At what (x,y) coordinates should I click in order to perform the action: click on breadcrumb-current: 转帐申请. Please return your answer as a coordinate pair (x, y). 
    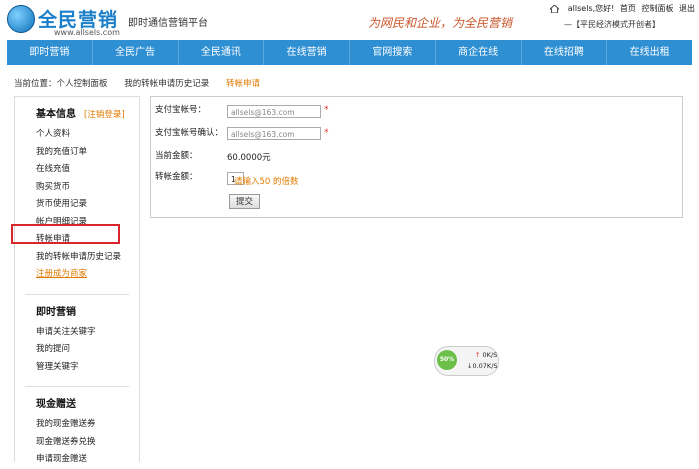
    Looking at the image, I should click on (242, 84).